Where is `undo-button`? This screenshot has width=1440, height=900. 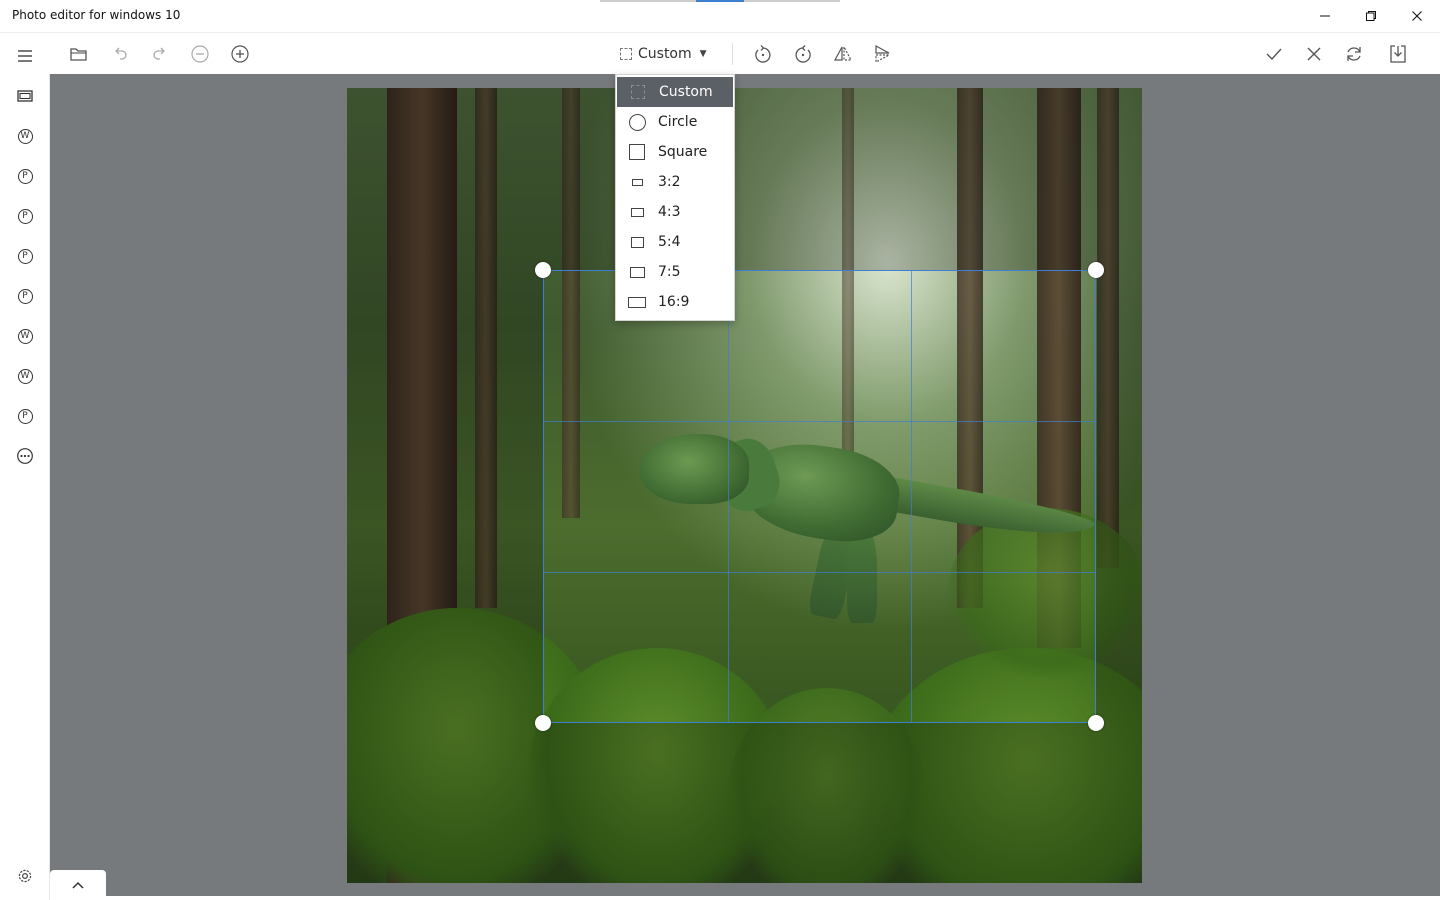
undo-button is located at coordinates (120, 54).